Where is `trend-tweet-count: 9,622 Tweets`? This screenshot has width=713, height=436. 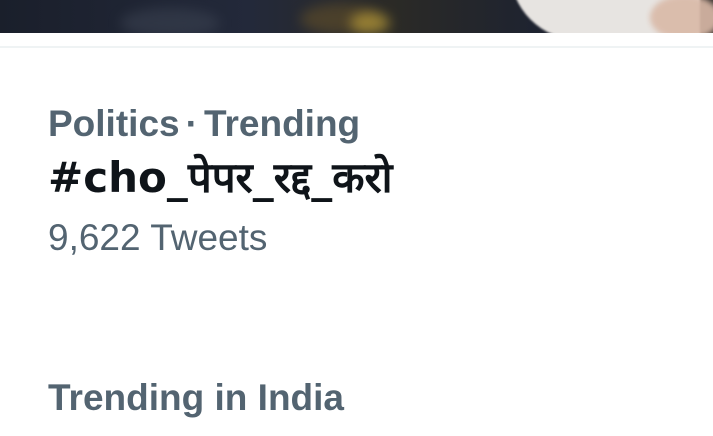
trend-tweet-count: 9,622 Tweets is located at coordinates (158, 237).